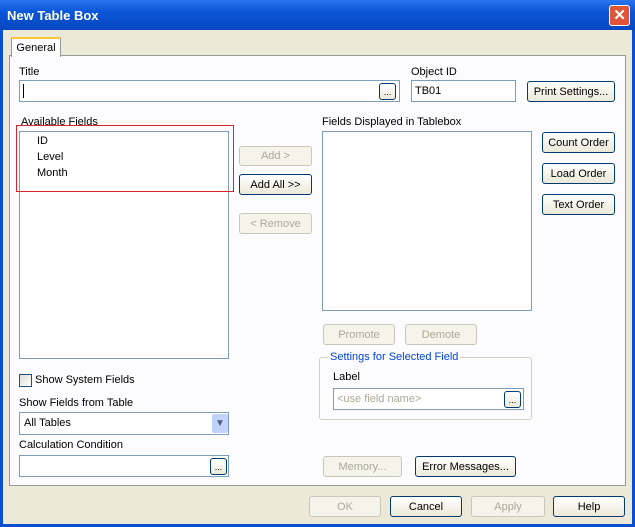 Image resolution: width=635 pixels, height=527 pixels. I want to click on text-order-button: Text Order, so click(578, 204).